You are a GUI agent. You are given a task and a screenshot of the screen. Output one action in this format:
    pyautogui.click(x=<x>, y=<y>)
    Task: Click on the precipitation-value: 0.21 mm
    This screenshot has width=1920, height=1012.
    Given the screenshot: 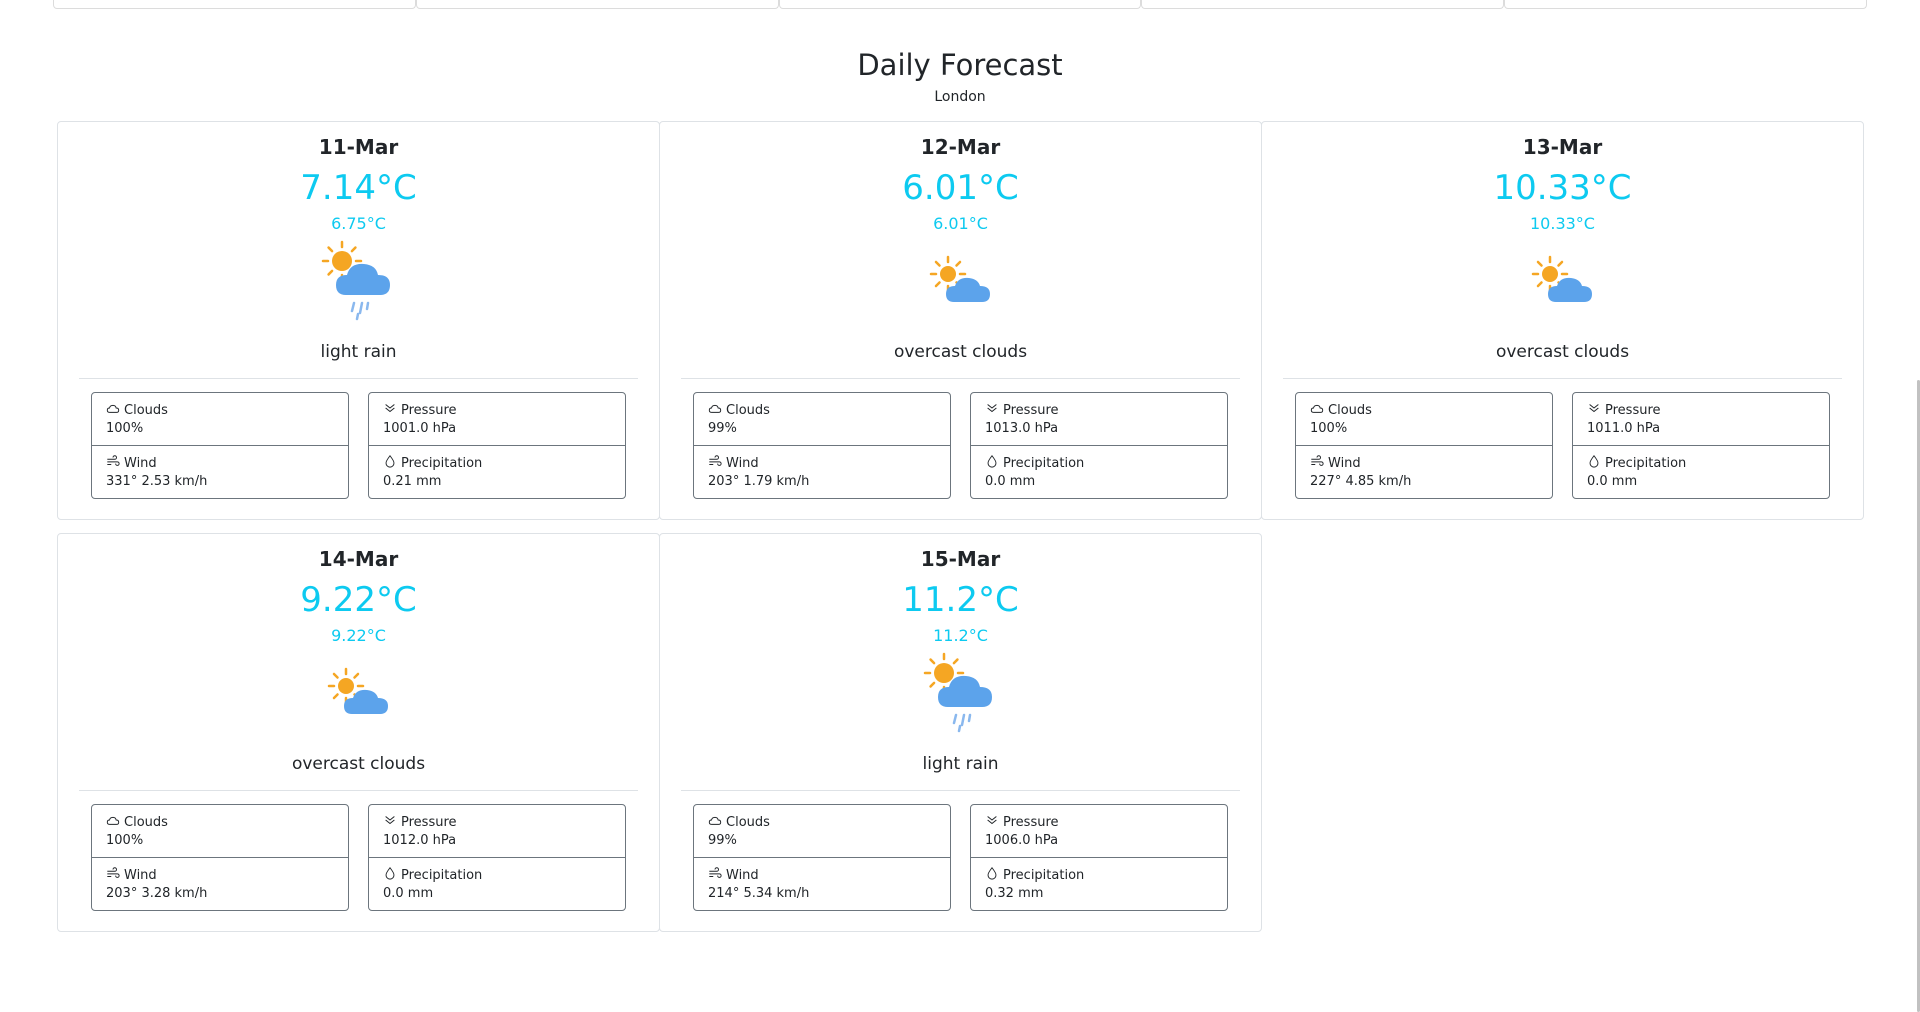 What is the action you would take?
    pyautogui.click(x=412, y=481)
    